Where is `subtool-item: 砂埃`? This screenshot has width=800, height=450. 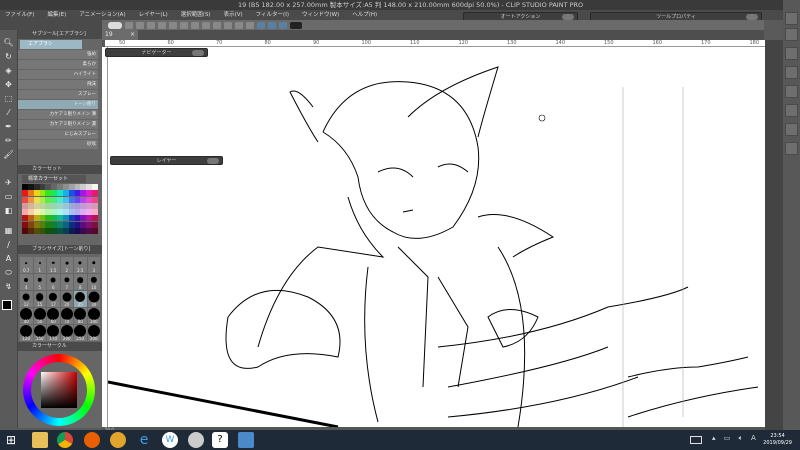
subtool-item: 砂埃 is located at coordinates (58, 145).